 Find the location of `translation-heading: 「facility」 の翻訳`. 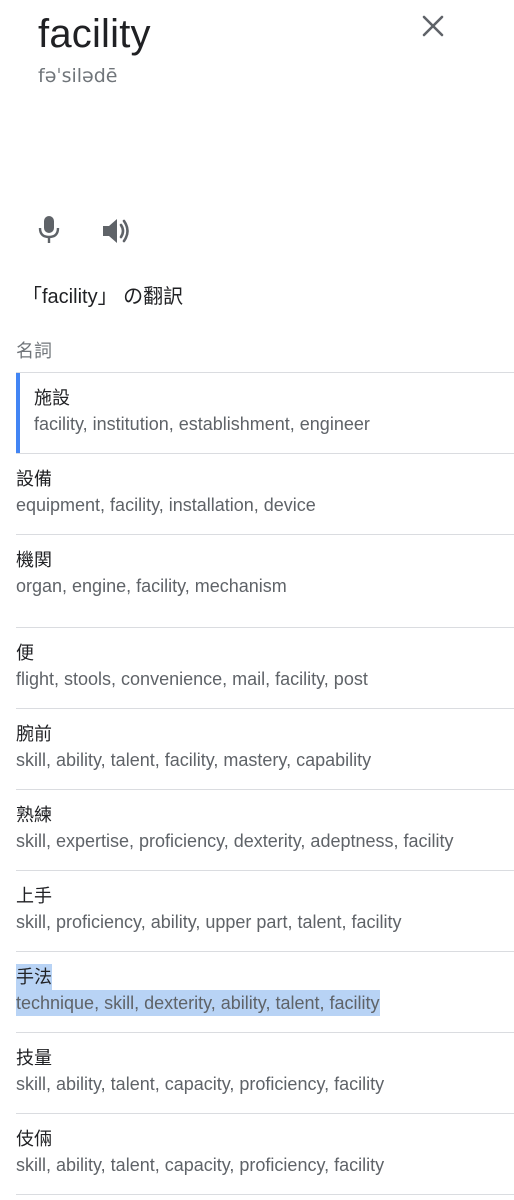

translation-heading: 「facility」 の翻訳 is located at coordinates (103, 297).